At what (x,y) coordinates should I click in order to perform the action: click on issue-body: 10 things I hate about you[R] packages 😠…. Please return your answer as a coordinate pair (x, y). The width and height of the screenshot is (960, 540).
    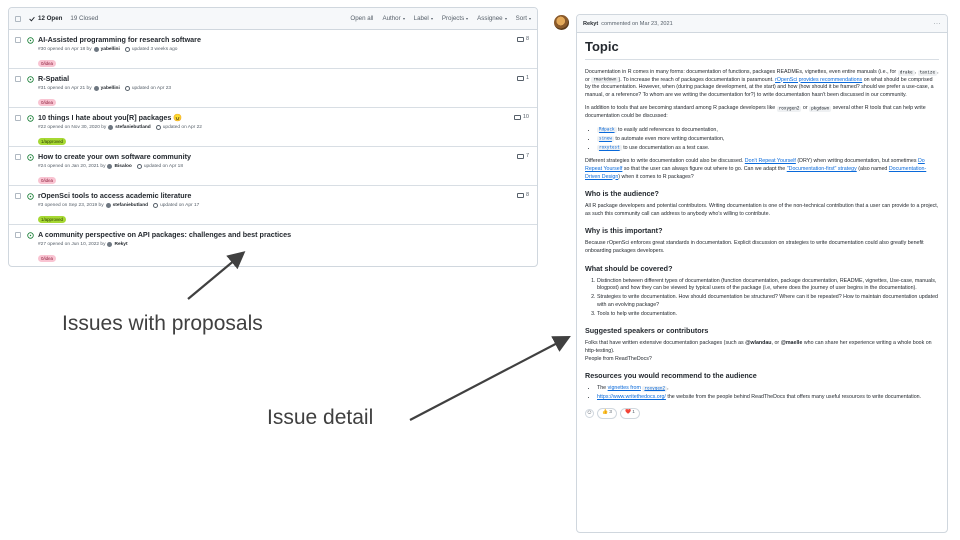
    Looking at the image, I should click on (284, 129).